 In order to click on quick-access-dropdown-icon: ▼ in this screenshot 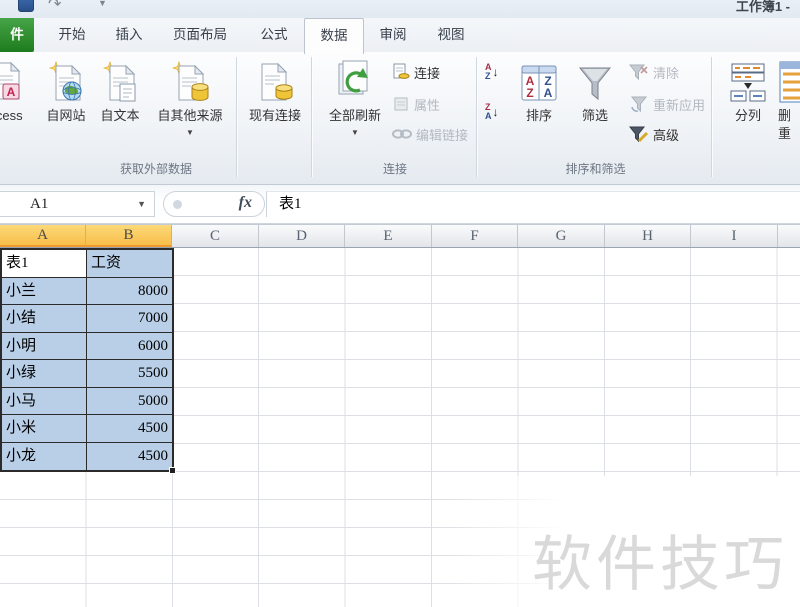, I will do `click(102, 4)`.